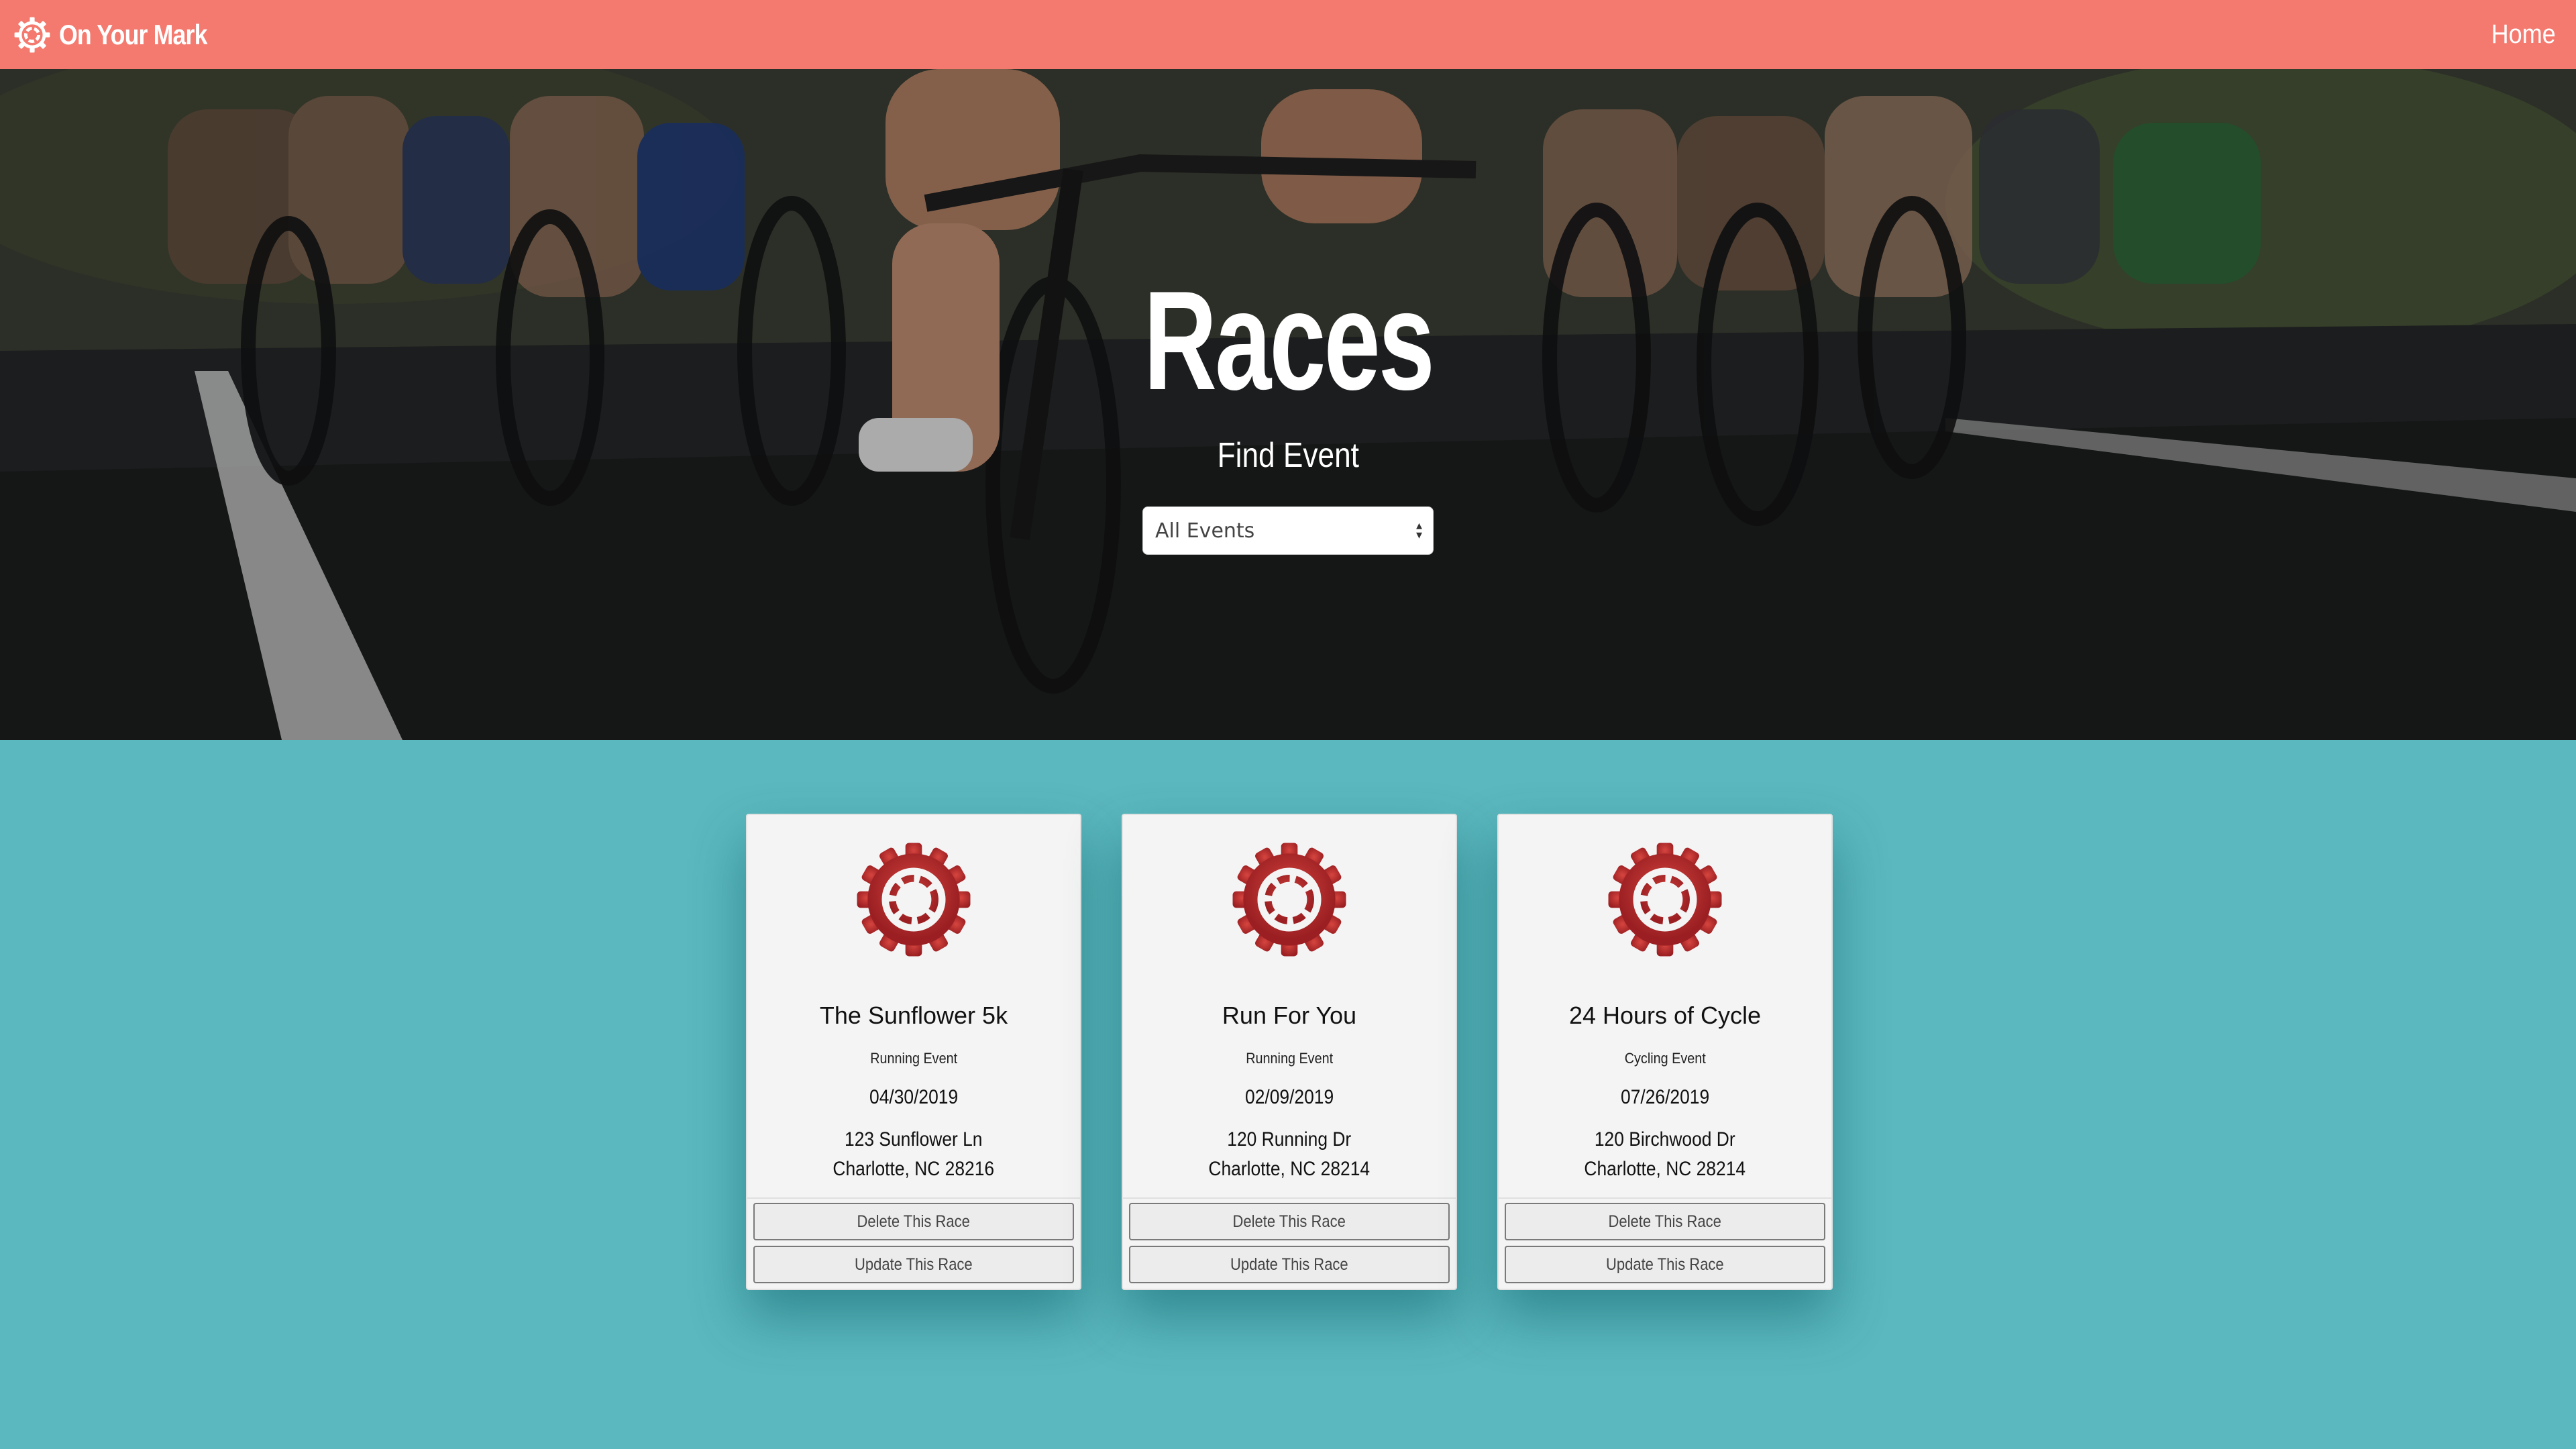 This screenshot has height=1449, width=2576. Describe the element at coordinates (1288, 530) in the screenshot. I see `event-filter-select: All Events ▴ ▾` at that location.